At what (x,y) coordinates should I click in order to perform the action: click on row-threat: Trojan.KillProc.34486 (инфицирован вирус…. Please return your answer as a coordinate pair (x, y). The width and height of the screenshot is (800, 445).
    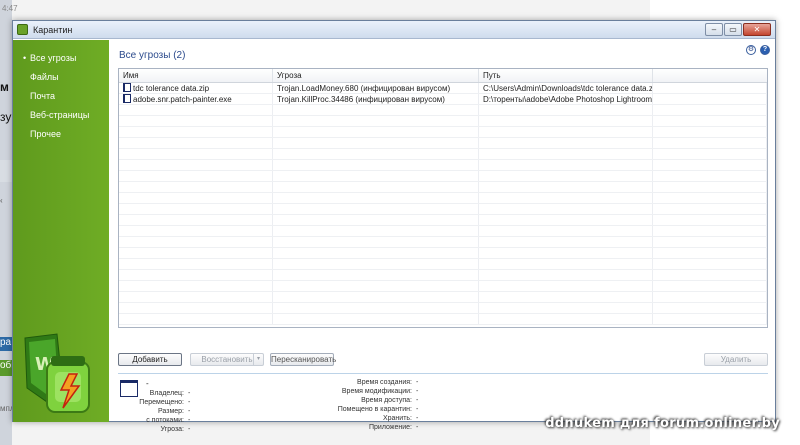
    Looking at the image, I should click on (376, 99).